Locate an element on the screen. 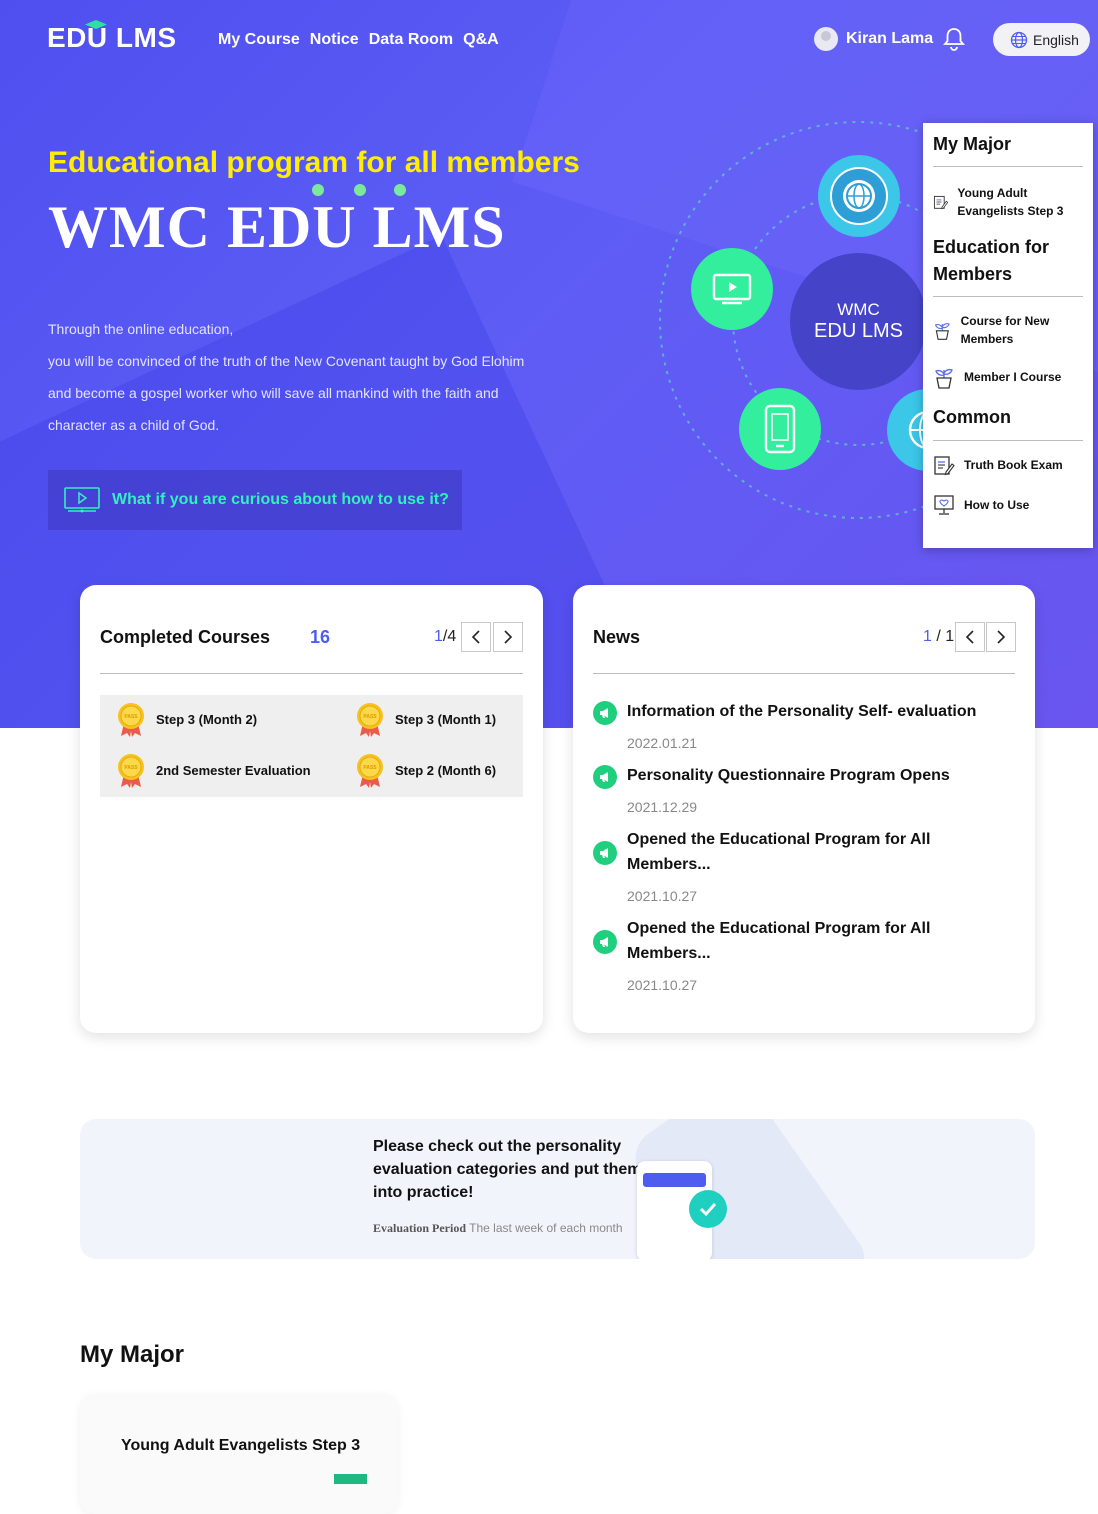 This screenshot has width=1098, height=1514. site-logo: EDU LMS is located at coordinates (112, 37).